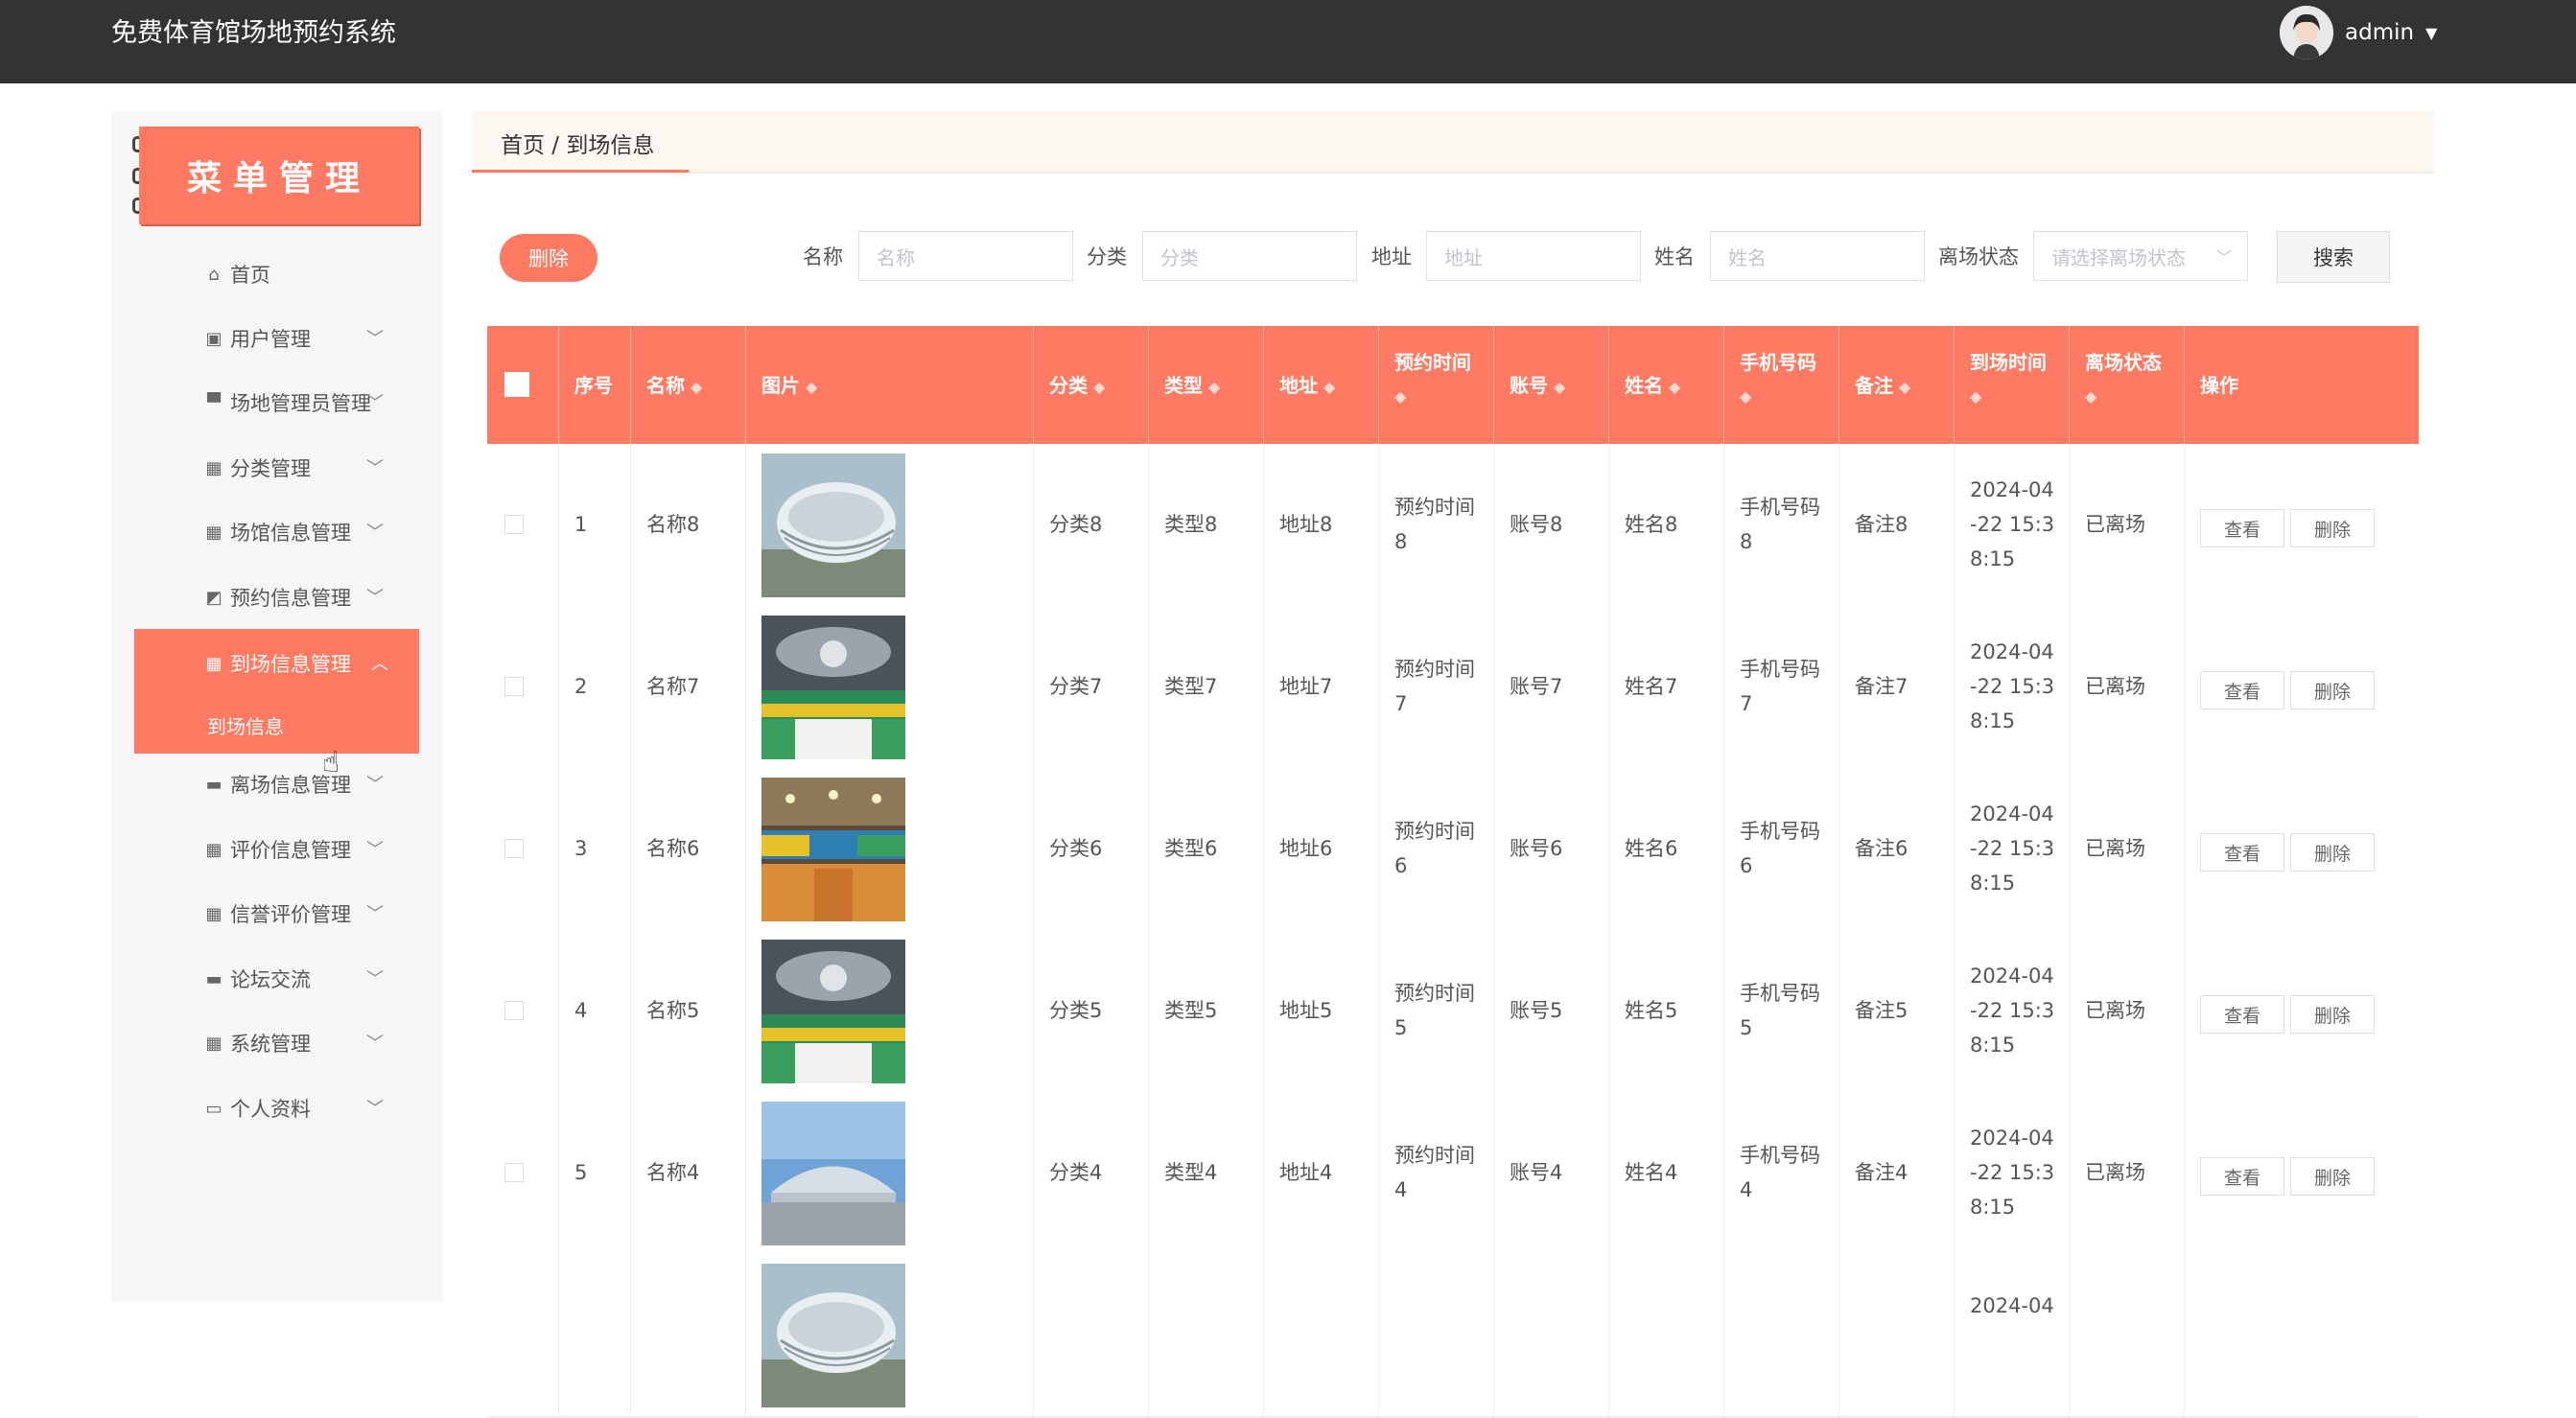 Image resolution: width=2576 pixels, height=1418 pixels. What do you see at coordinates (2431, 33) in the screenshot?
I see `caret-down-icon: ▼` at bounding box center [2431, 33].